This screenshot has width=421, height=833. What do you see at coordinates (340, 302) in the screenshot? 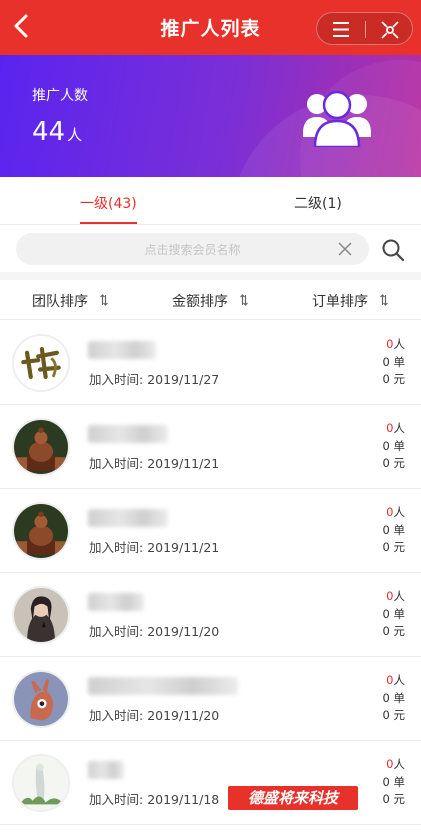
I see `sort-by-orders-label: 订单排序` at bounding box center [340, 302].